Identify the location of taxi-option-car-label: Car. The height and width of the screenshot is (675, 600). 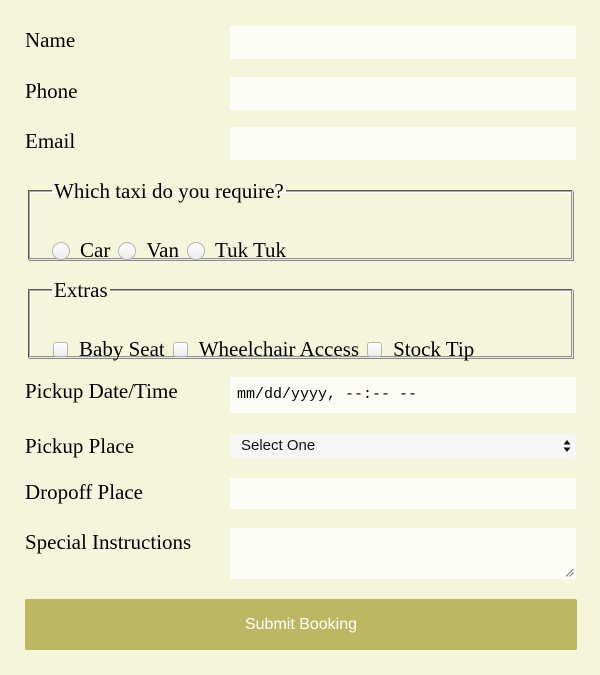
(95, 250).